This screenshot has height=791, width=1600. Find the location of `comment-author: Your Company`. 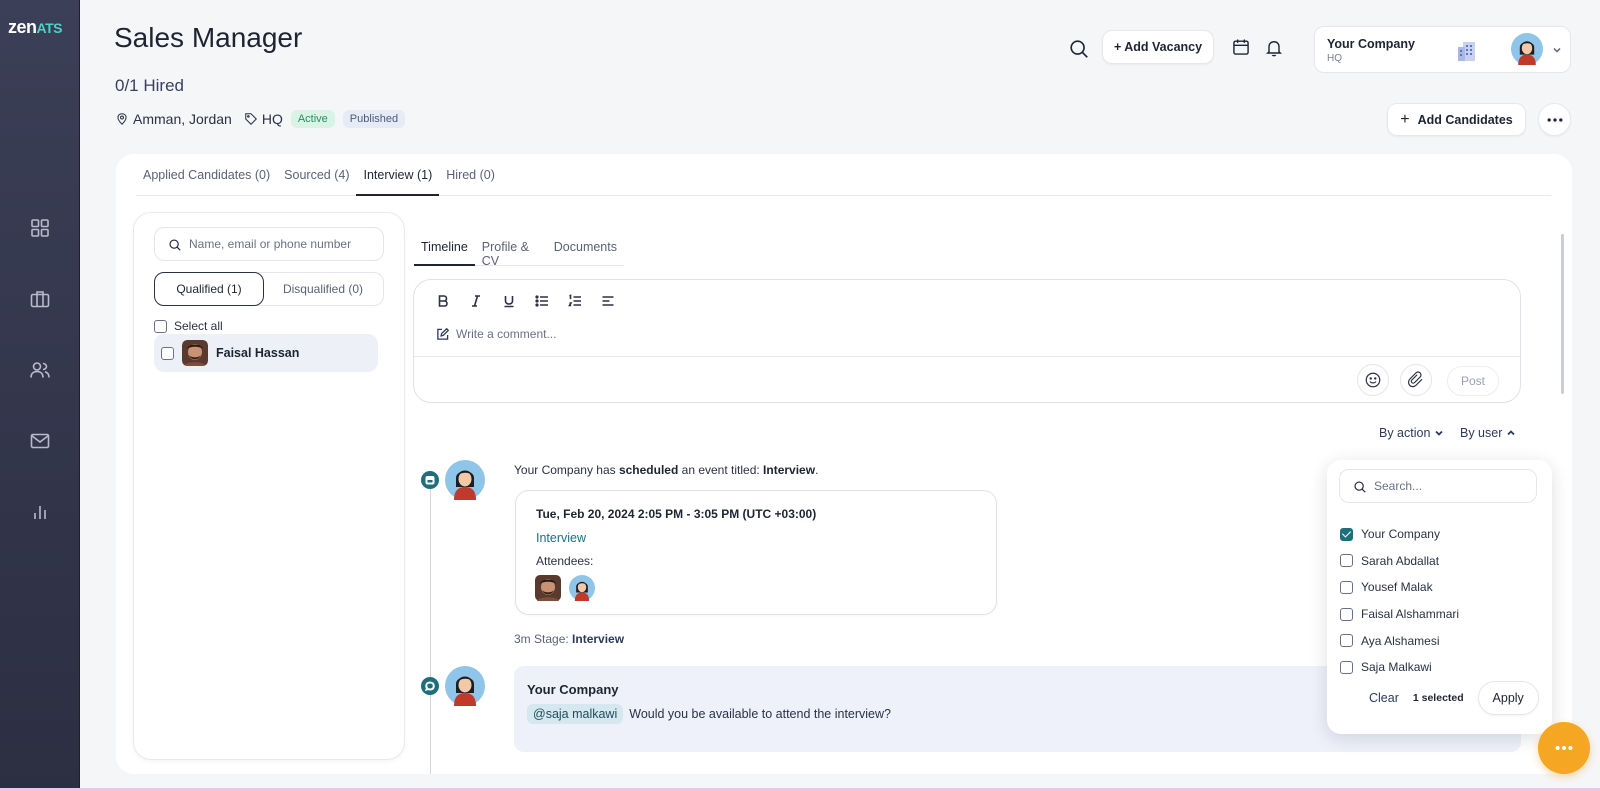

comment-author: Your Company is located at coordinates (573, 689).